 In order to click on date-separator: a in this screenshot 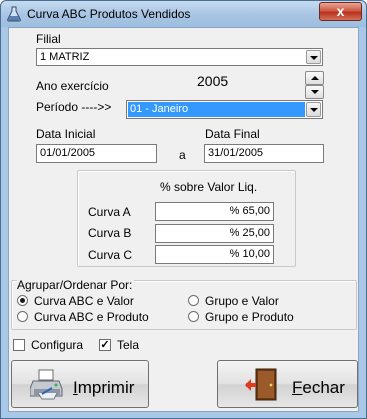, I will do `click(182, 155)`.